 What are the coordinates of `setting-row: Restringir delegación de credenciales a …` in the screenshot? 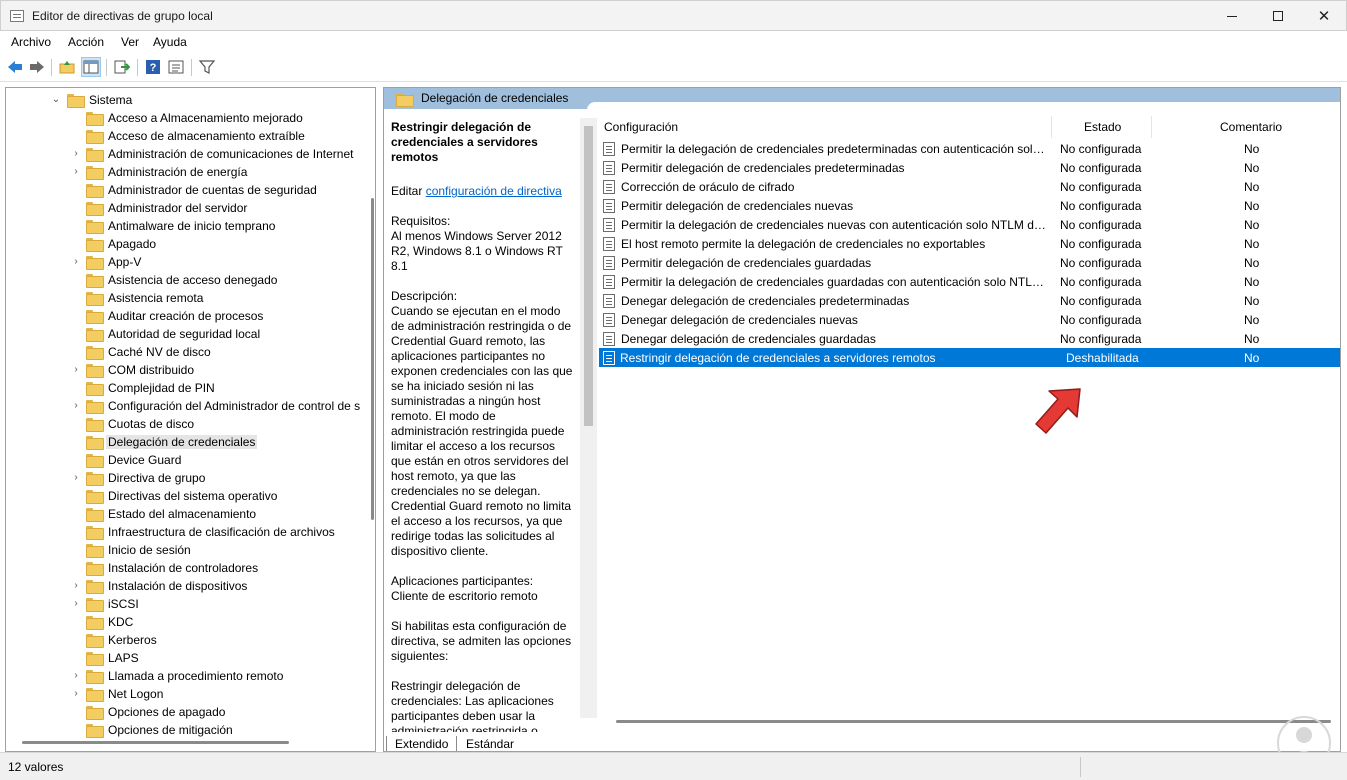 It's located at (969, 357).